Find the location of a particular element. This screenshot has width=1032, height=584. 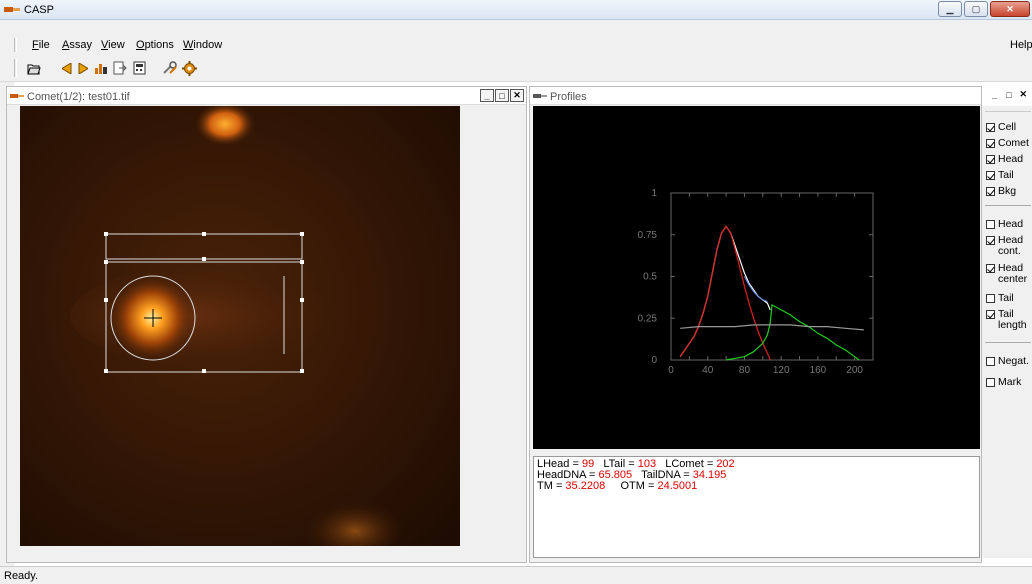

menu-assay: Assay is located at coordinates (77, 45).